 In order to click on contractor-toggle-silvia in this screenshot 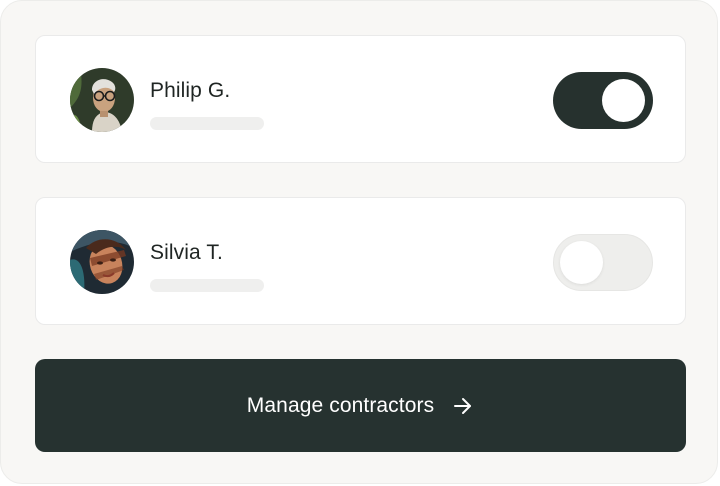, I will do `click(603, 262)`.